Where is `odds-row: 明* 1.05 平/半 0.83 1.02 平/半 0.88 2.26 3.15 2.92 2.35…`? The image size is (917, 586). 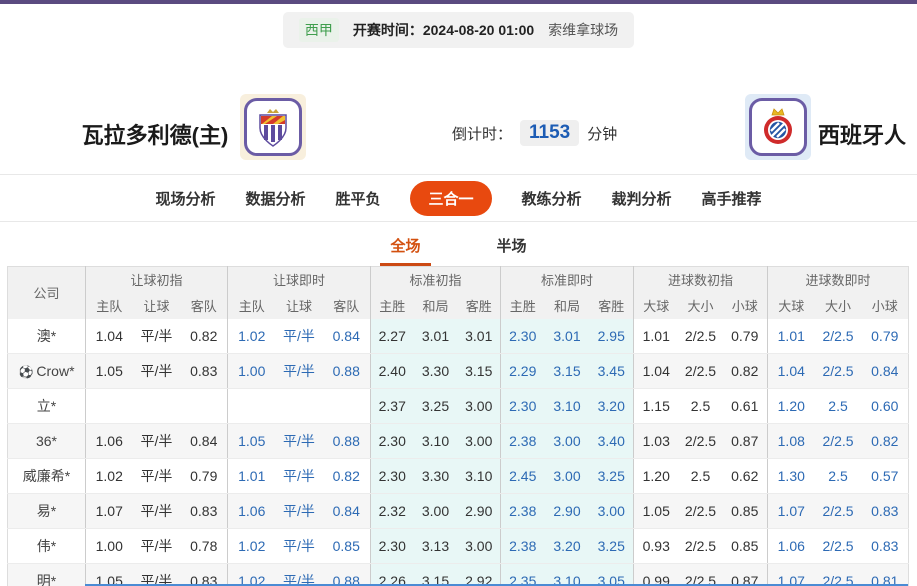
odds-row: 明* 1.05 平/半 0.83 1.02 平/半 0.88 2.26 3.15 2.92 2.35… is located at coordinates (458, 574).